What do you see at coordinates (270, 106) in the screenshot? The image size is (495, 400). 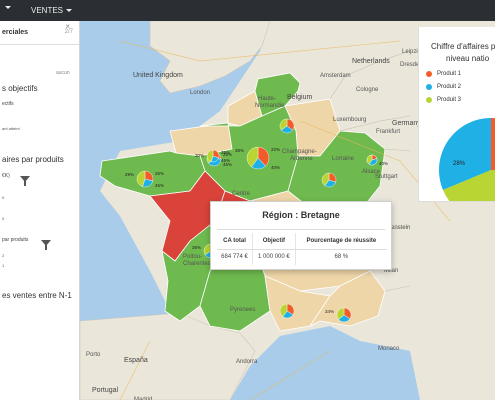 I see `map-label-normandie: Normandie` at bounding box center [270, 106].